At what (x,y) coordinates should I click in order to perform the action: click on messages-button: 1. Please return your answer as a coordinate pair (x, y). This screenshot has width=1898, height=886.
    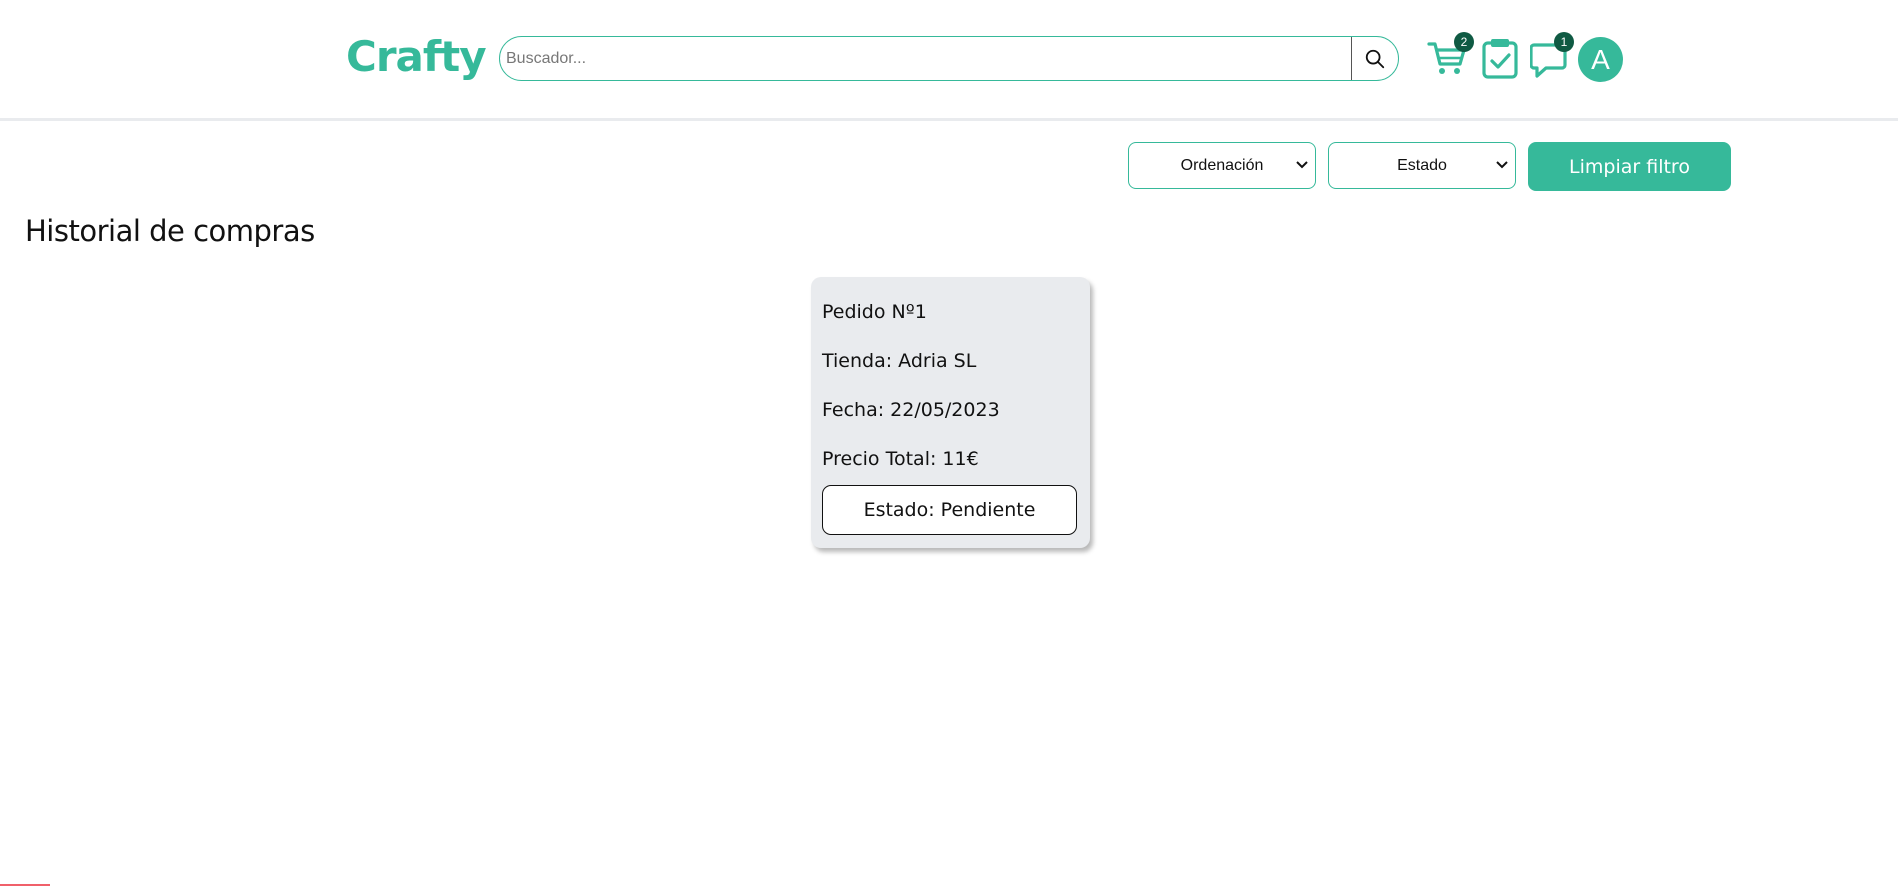
    Looking at the image, I should click on (1551, 56).